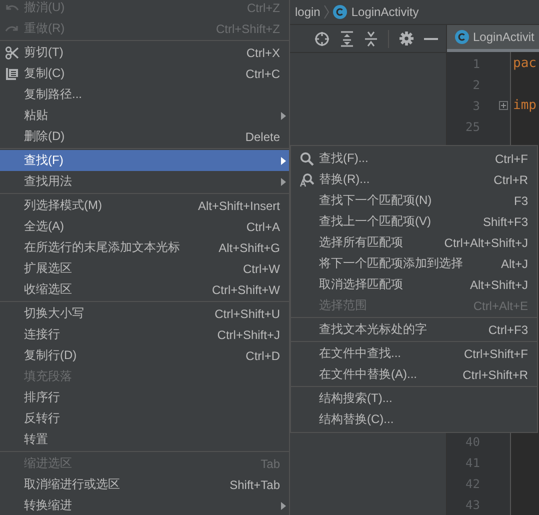 Image resolution: width=539 pixels, height=515 pixels. I want to click on menu-item: 剪切(T) Ctrl+X, so click(144, 52).